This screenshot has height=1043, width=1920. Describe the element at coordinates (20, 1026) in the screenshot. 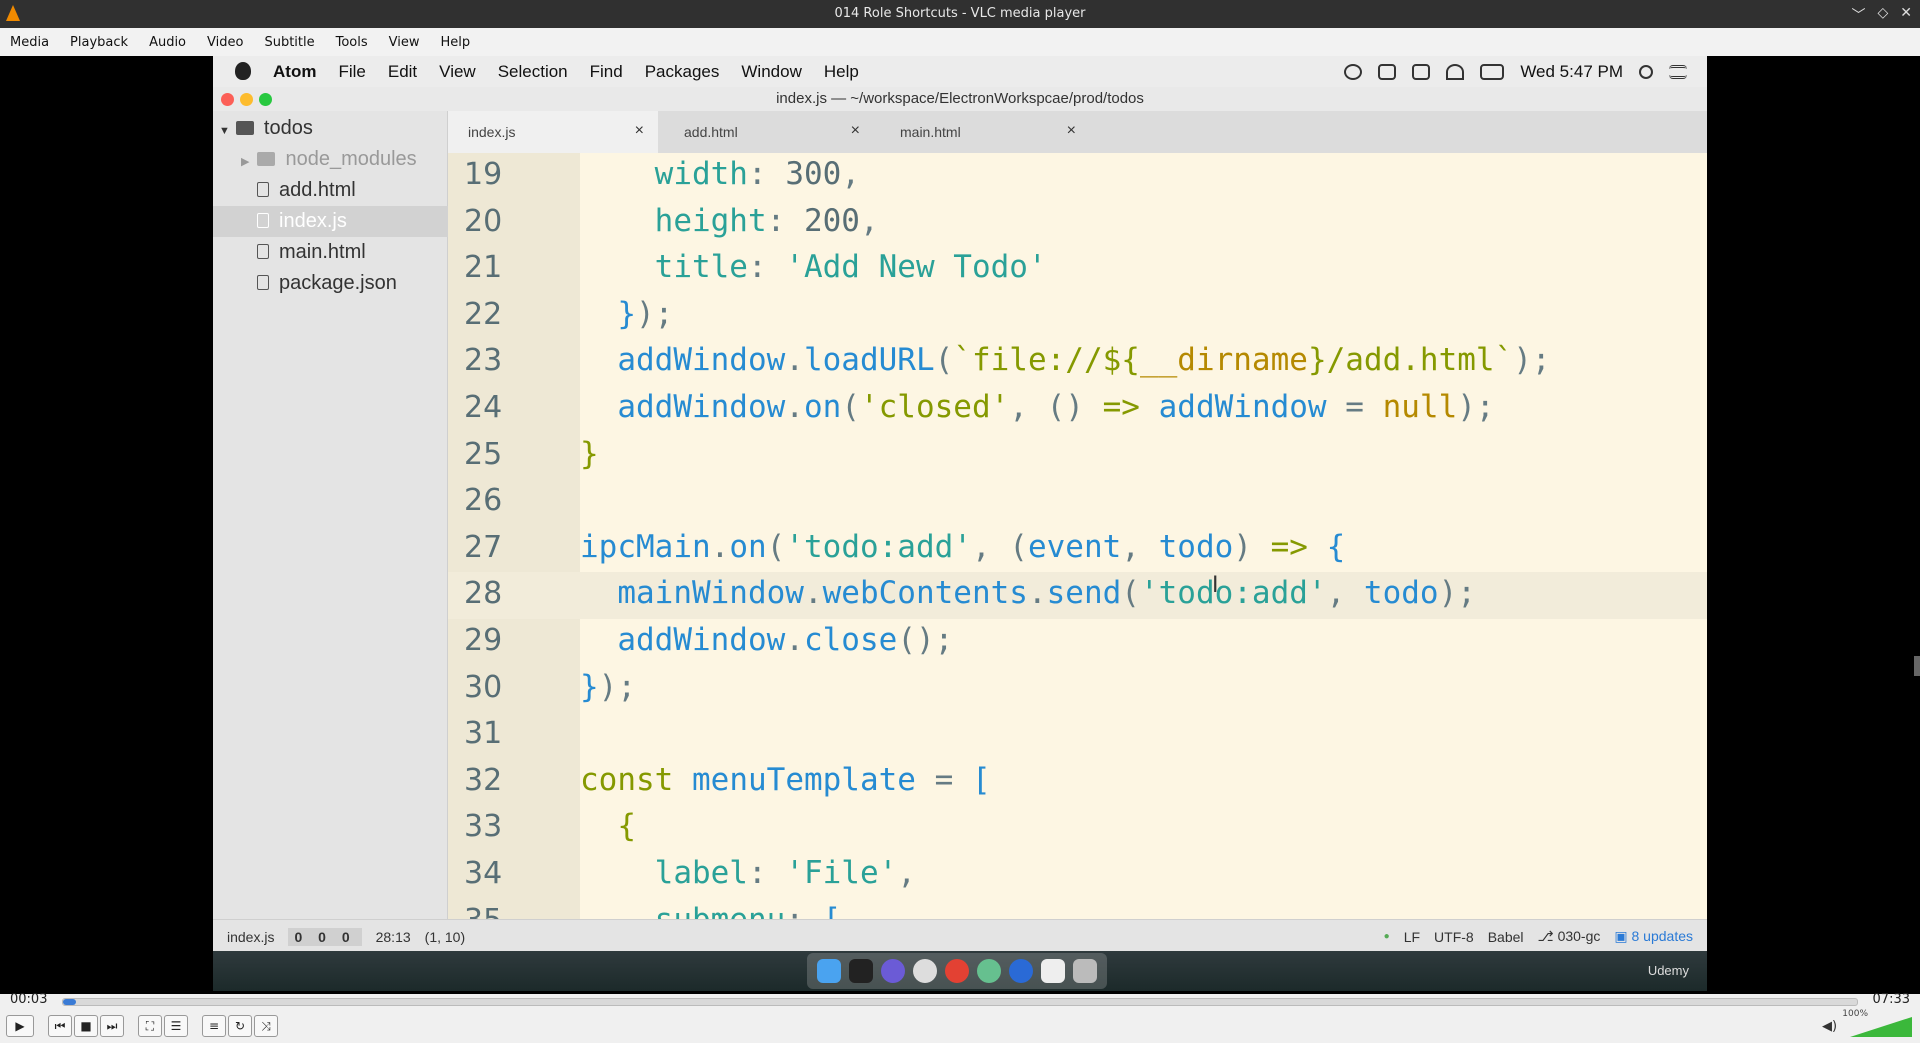

I see `play-button: ▶` at that location.